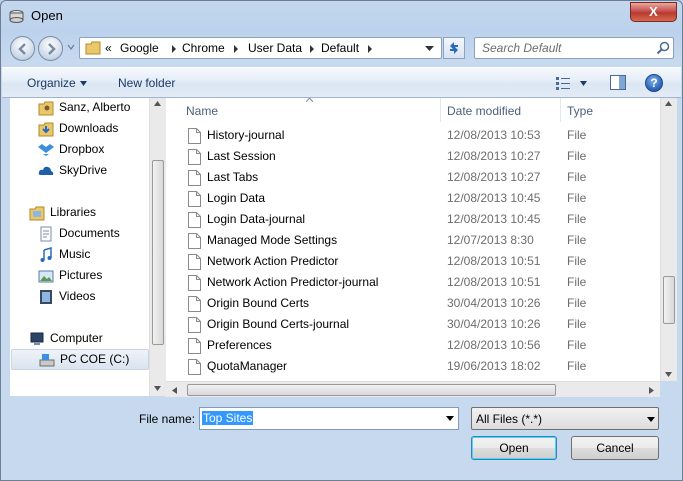 The width and height of the screenshot is (683, 481). What do you see at coordinates (618, 82) in the screenshot?
I see `preview-pane-icon` at bounding box center [618, 82].